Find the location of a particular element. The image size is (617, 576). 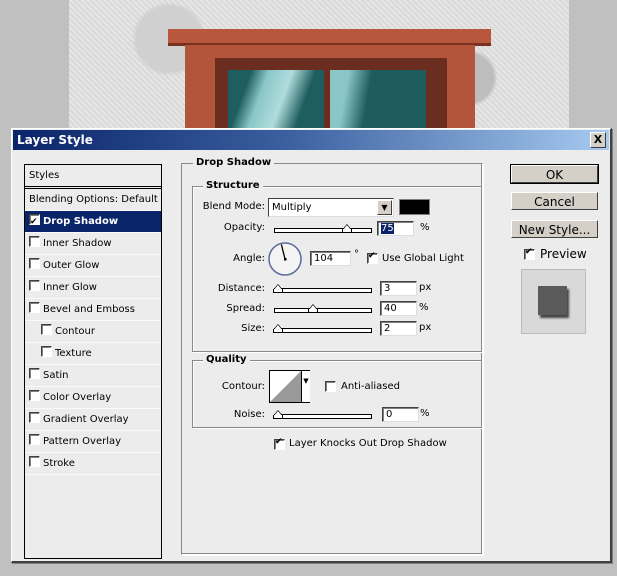

spread-input: 40 is located at coordinates (398, 308).